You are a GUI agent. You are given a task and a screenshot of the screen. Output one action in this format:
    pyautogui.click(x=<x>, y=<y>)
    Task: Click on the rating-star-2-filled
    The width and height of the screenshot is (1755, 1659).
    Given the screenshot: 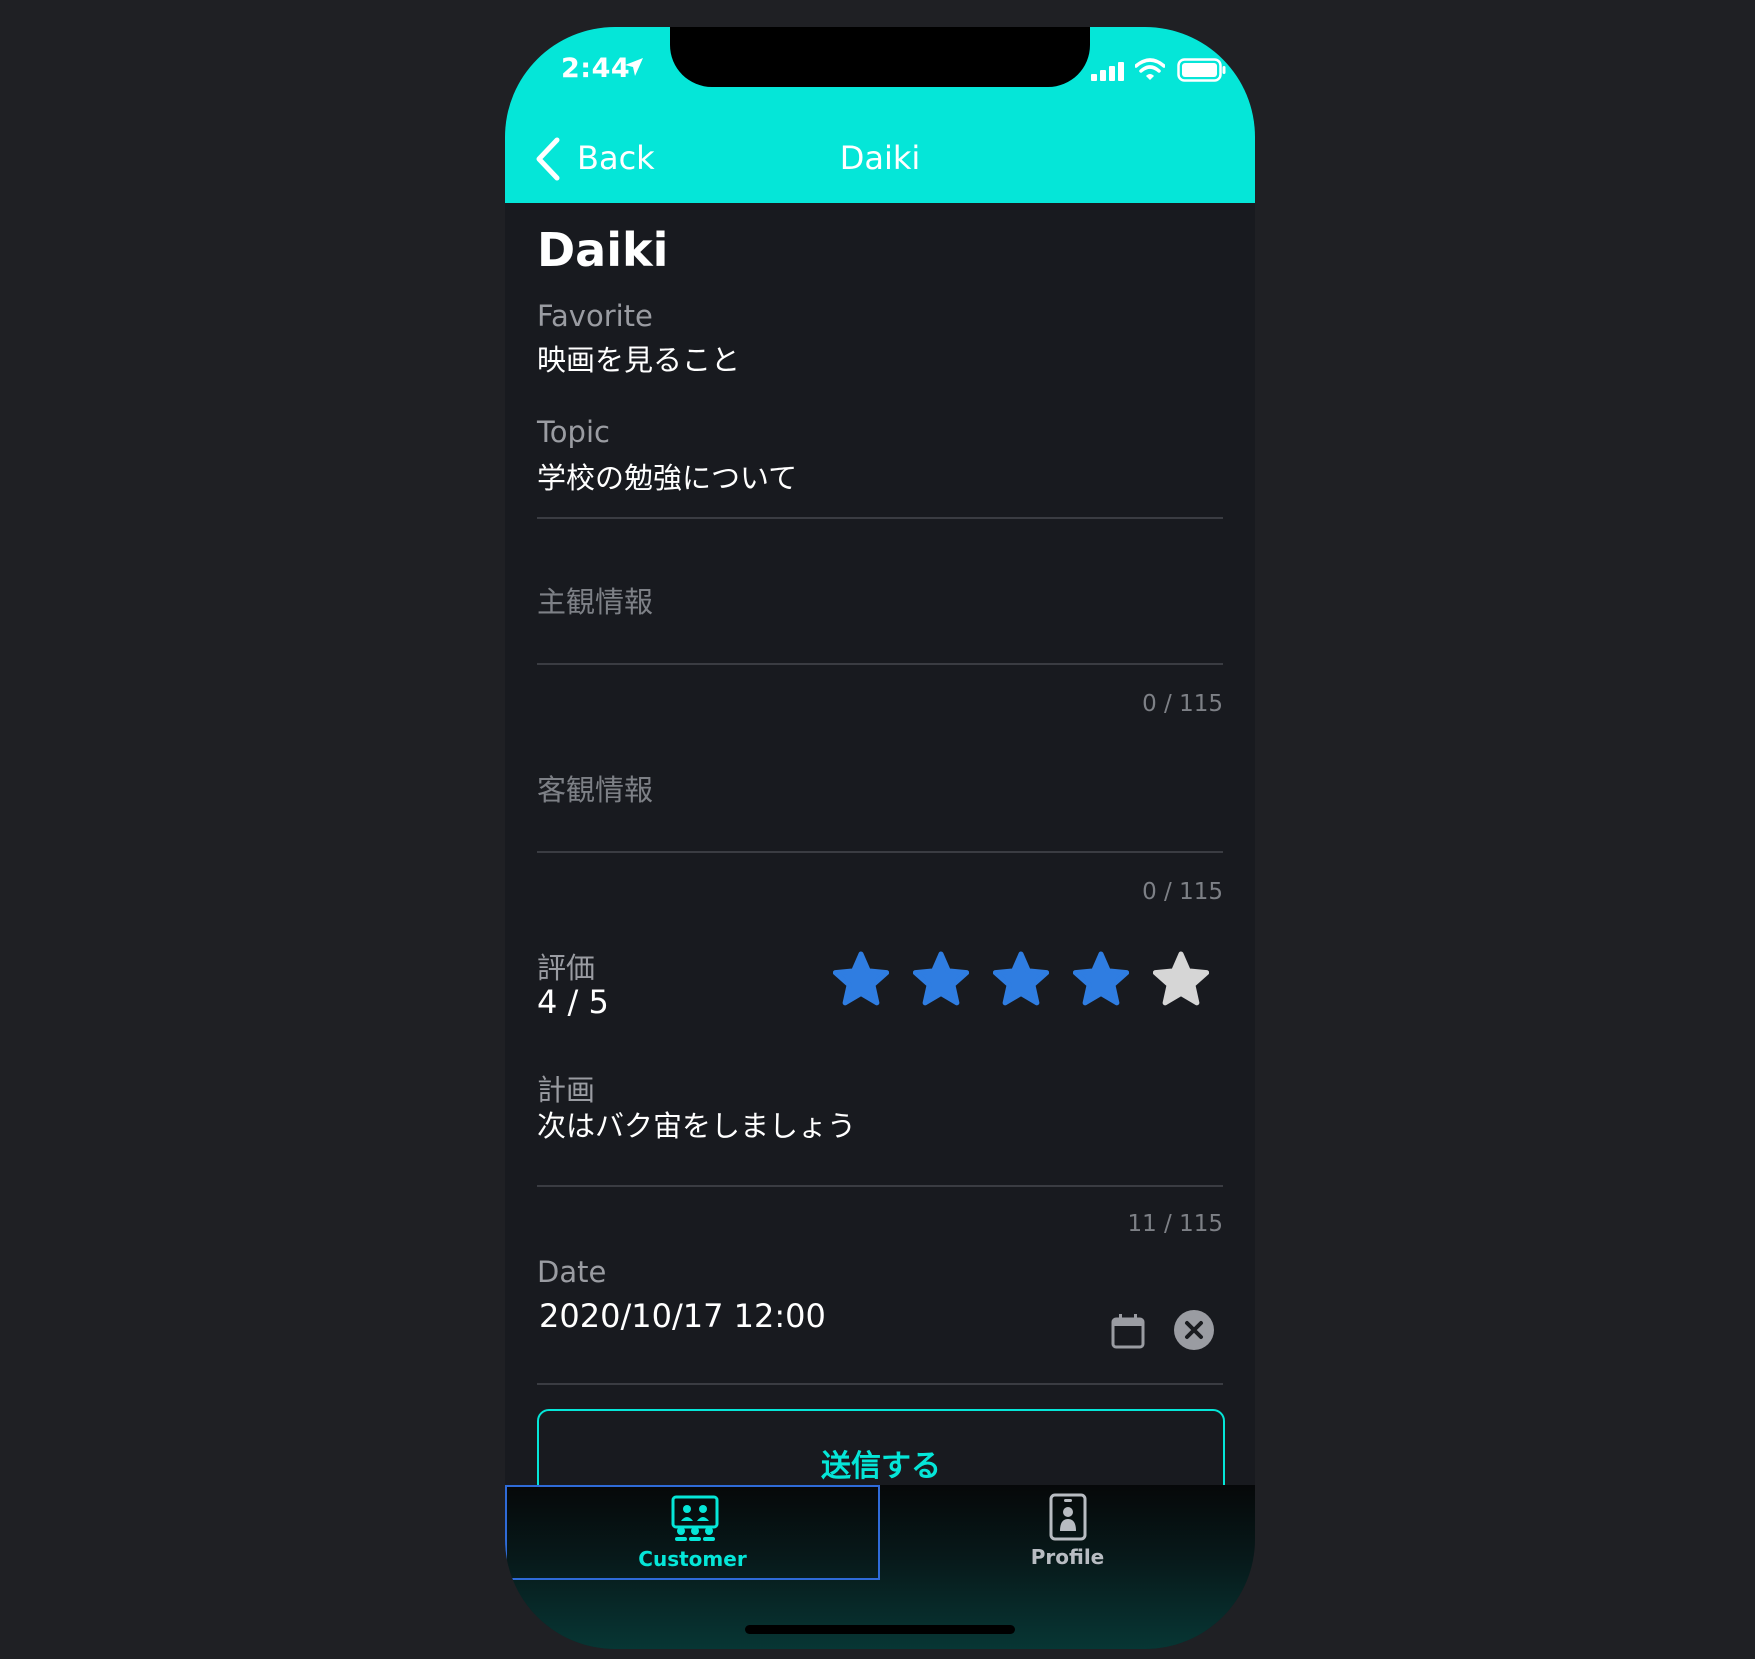 What is the action you would take?
    pyautogui.click(x=941, y=979)
    